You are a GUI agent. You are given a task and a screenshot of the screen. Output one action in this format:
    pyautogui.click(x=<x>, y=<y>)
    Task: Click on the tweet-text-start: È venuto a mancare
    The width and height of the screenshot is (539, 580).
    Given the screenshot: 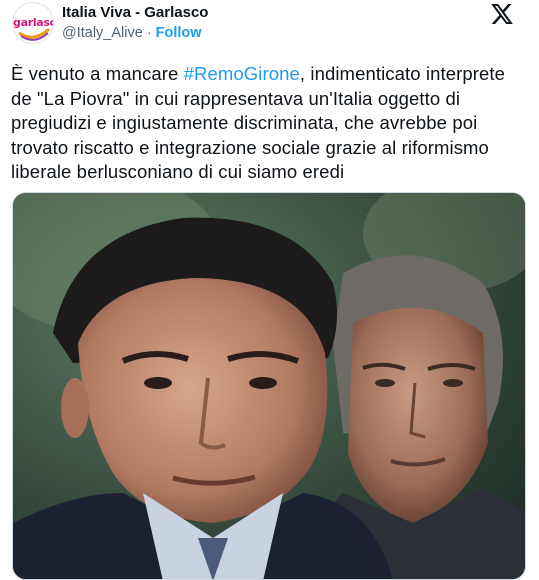 What is the action you would take?
    pyautogui.click(x=97, y=73)
    